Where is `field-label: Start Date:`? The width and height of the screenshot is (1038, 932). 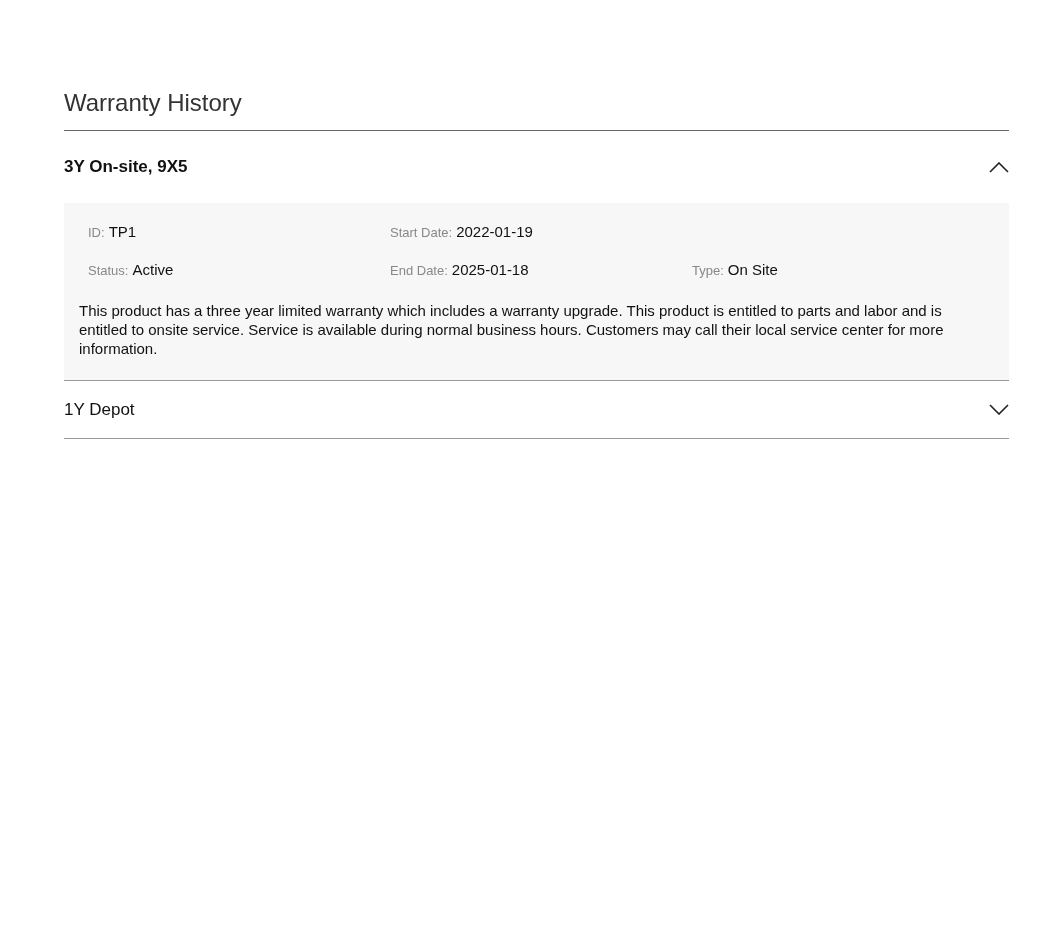
field-label: Start Date: is located at coordinates (421, 233).